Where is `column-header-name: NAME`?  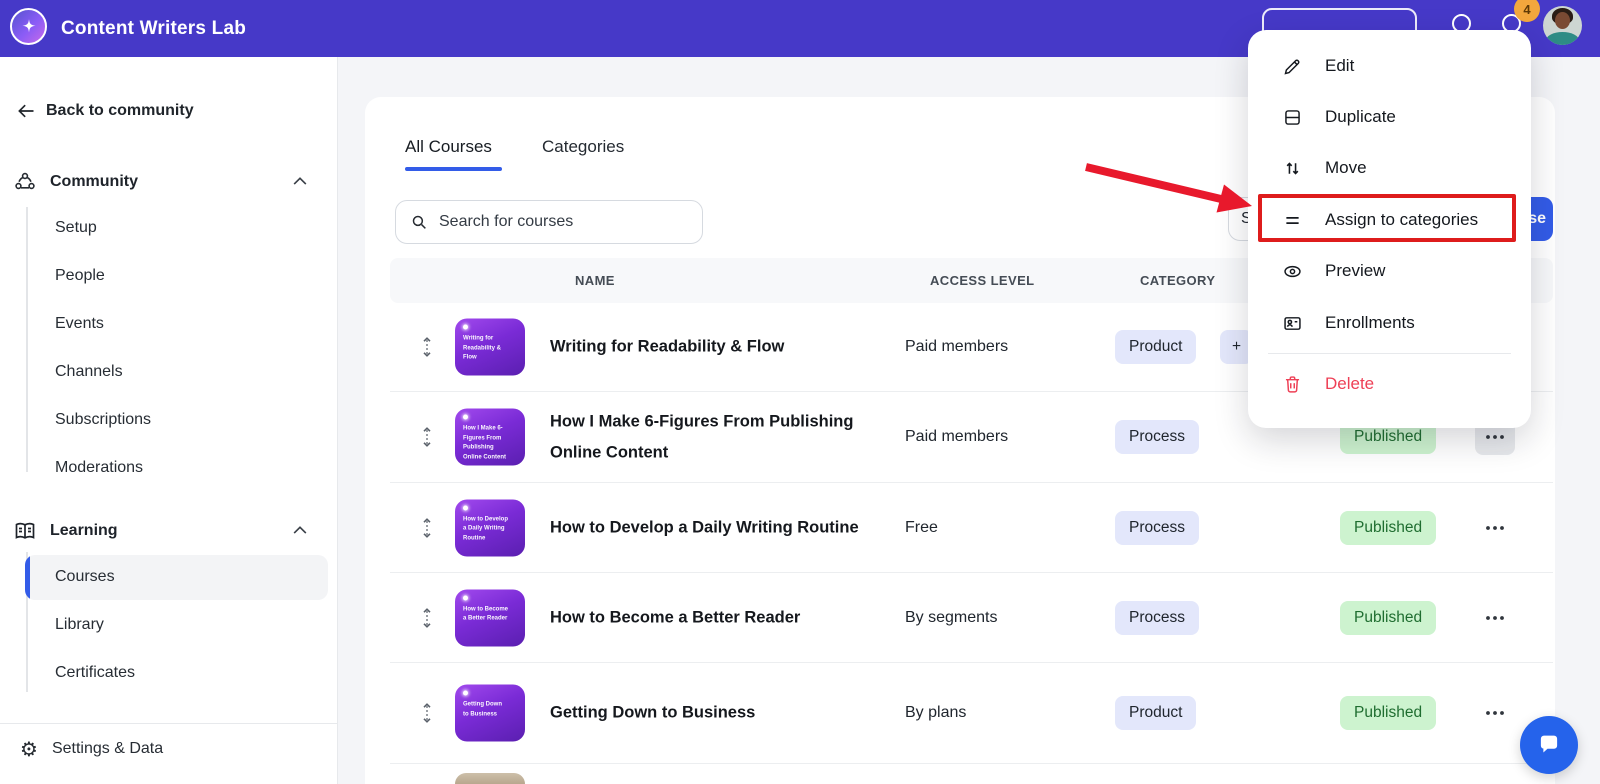
column-header-name: NAME is located at coordinates (595, 280).